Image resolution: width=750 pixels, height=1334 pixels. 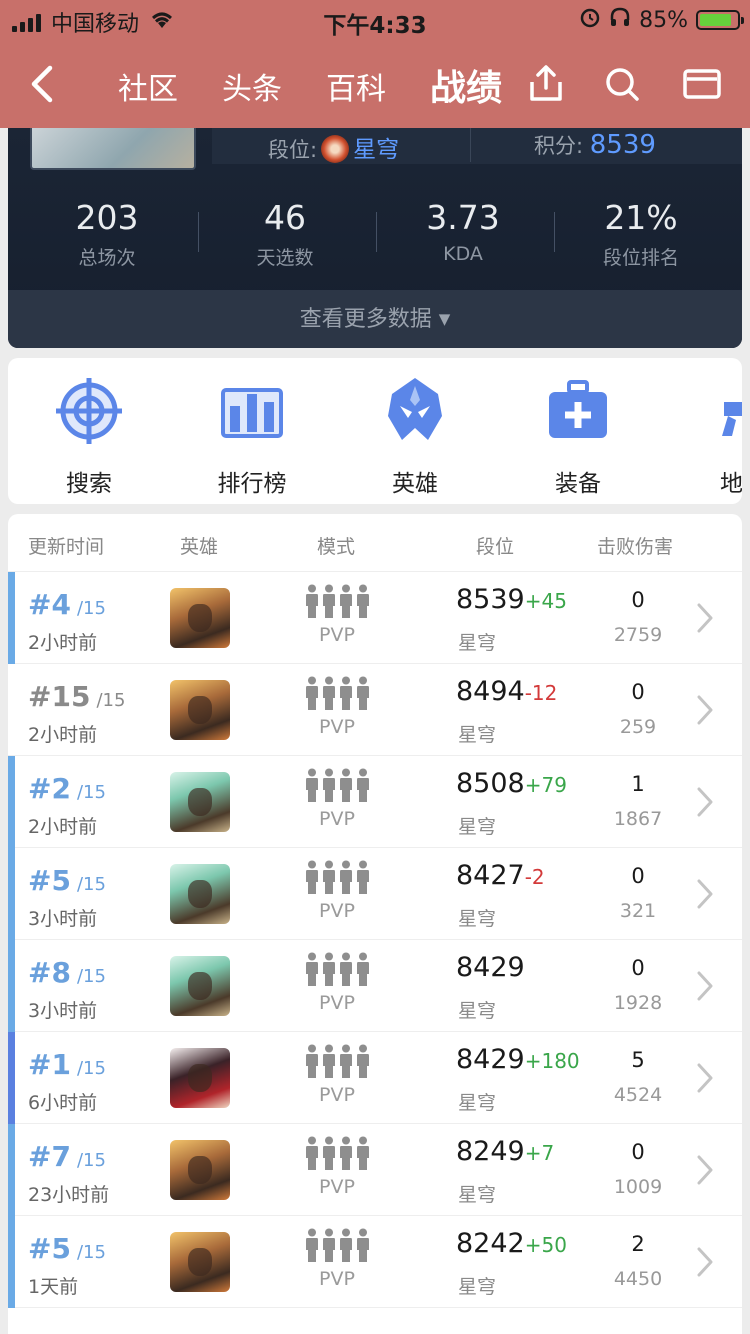 What do you see at coordinates (638, 819) in the screenshot?
I see `damage-value: 1867` at bounding box center [638, 819].